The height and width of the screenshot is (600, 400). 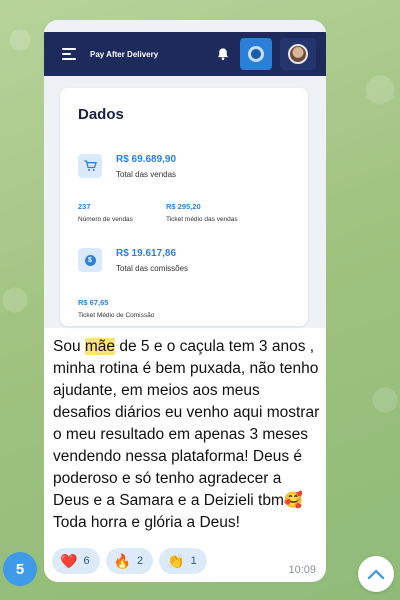 What do you see at coordinates (105, 219) in the screenshot?
I see `sales-count-label: Número de vendas` at bounding box center [105, 219].